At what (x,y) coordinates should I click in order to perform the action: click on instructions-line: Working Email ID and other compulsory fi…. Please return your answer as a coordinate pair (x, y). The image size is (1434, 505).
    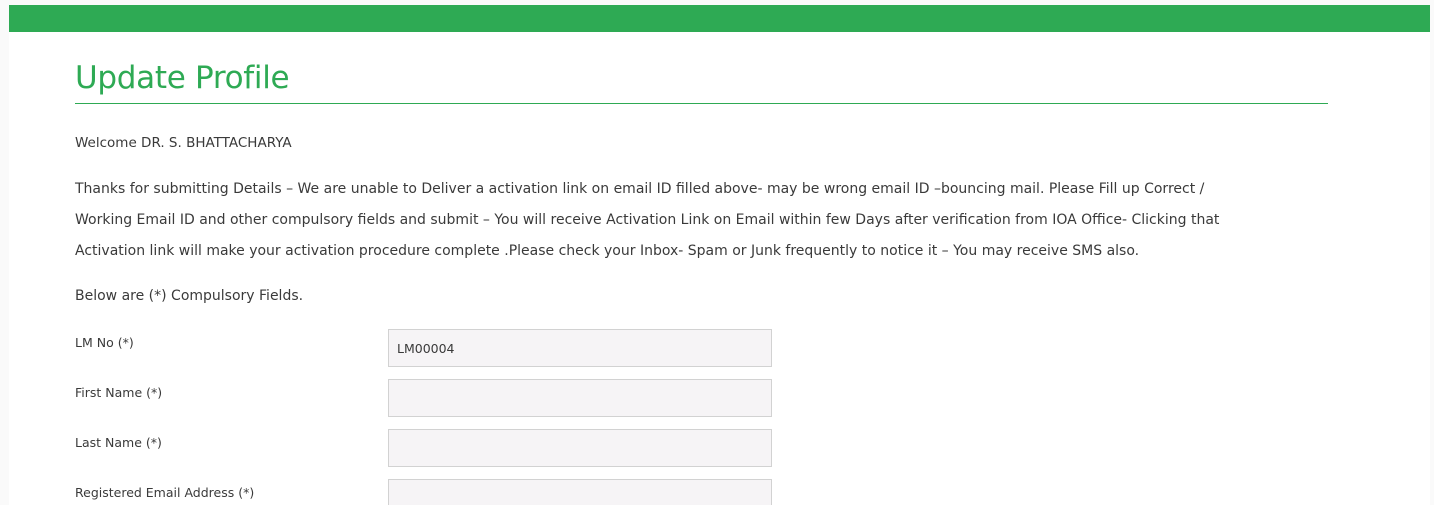
    Looking at the image, I should click on (647, 220).